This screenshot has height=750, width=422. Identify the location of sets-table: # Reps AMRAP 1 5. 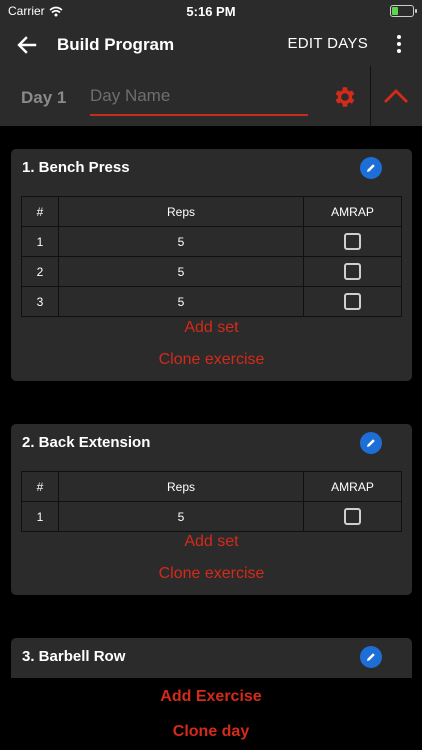
(211, 501).